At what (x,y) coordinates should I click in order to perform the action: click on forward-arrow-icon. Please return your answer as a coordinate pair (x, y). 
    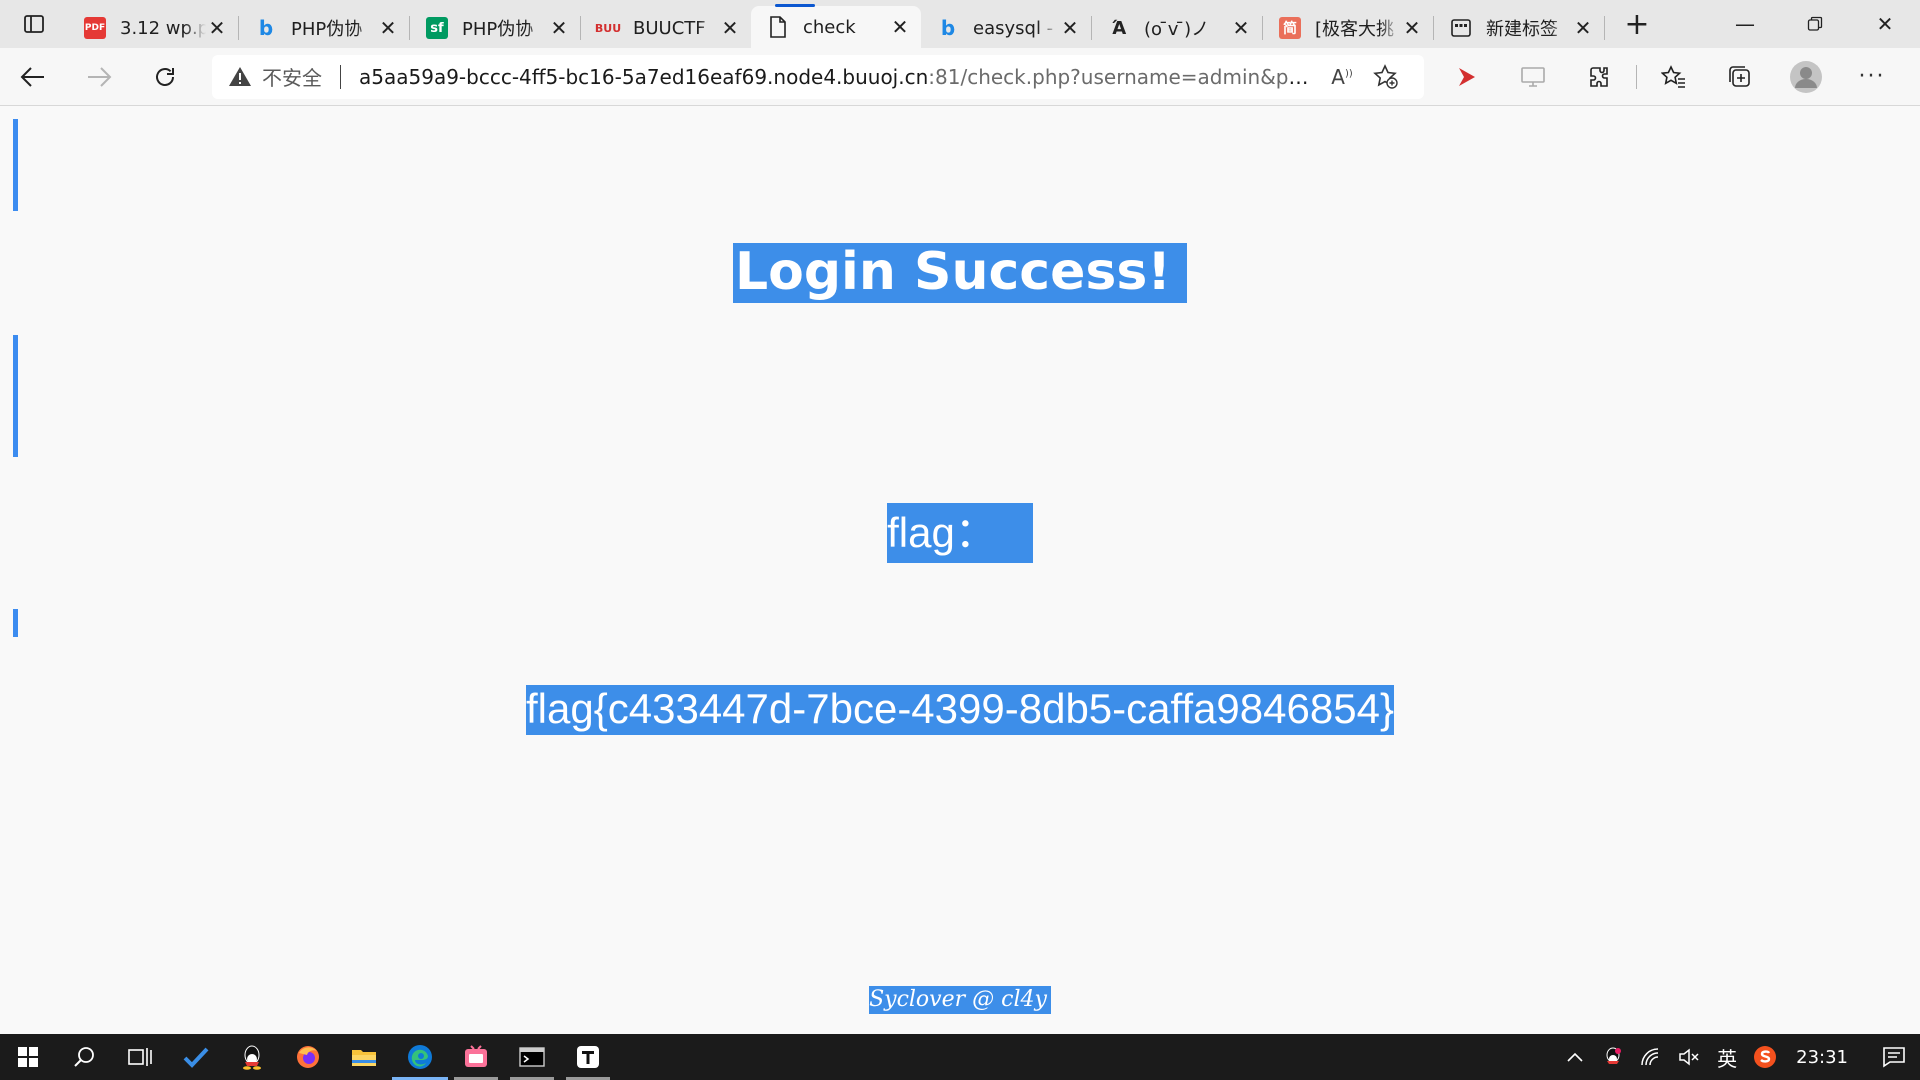
    Looking at the image, I should click on (100, 76).